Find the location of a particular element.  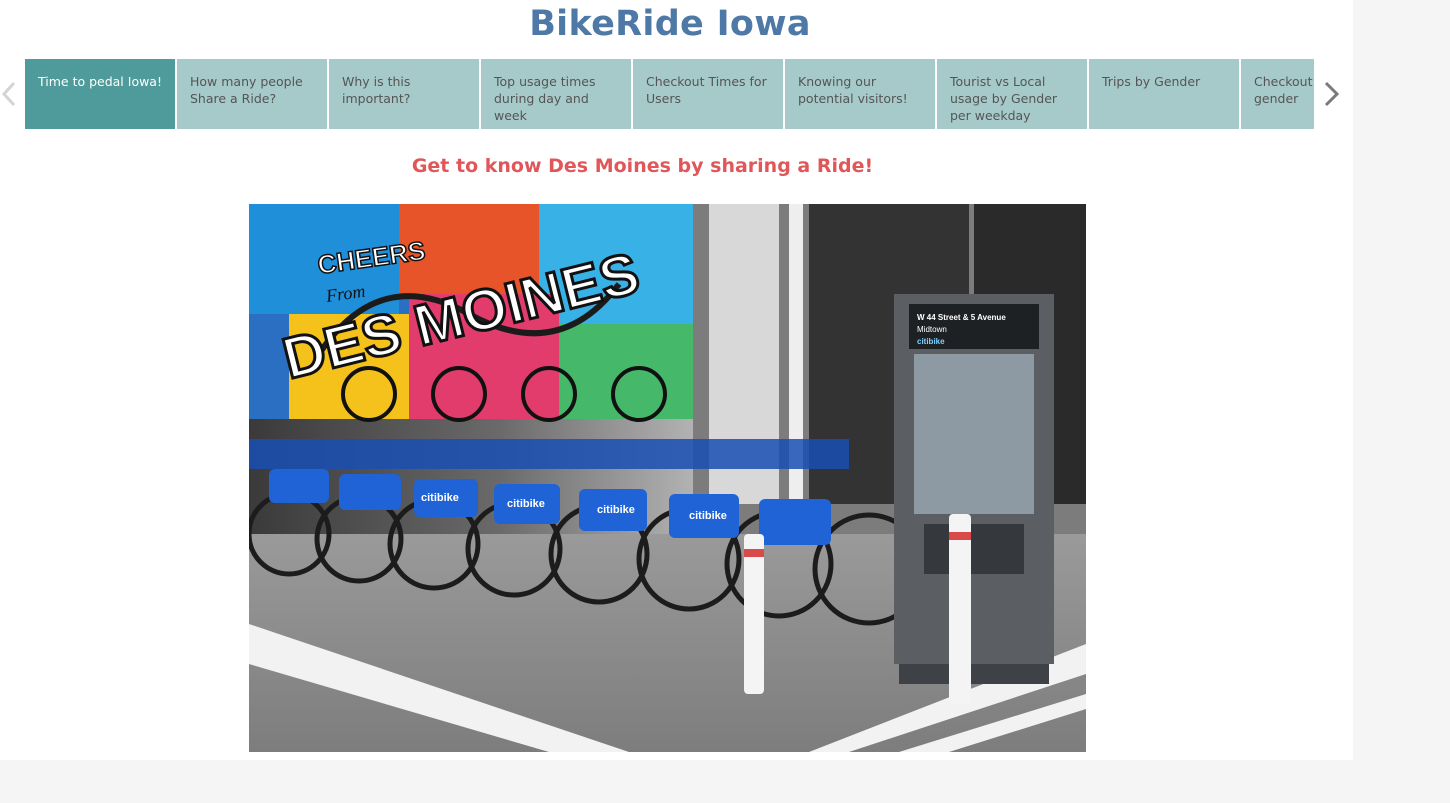

mural-graphic: CHEERS From DES MOINES is located at coordinates (471, 313).